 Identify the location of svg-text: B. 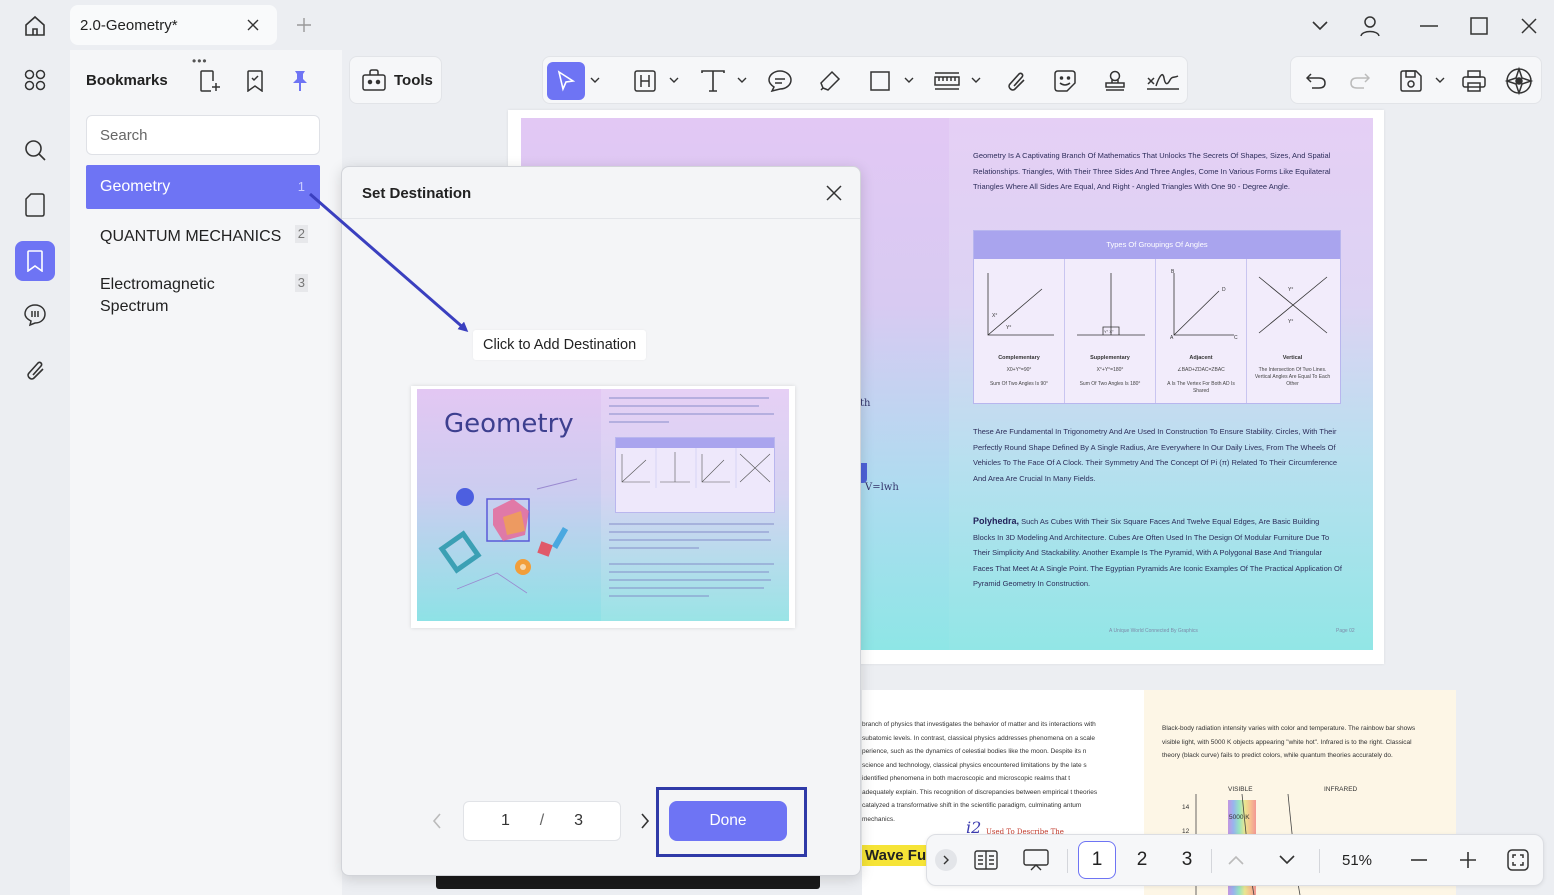
(1173, 272).